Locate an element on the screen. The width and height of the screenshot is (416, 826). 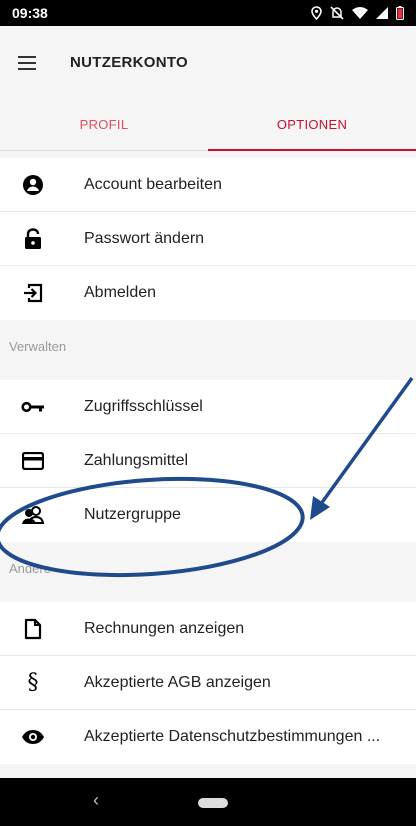
credit-card-icon is located at coordinates (33, 461).